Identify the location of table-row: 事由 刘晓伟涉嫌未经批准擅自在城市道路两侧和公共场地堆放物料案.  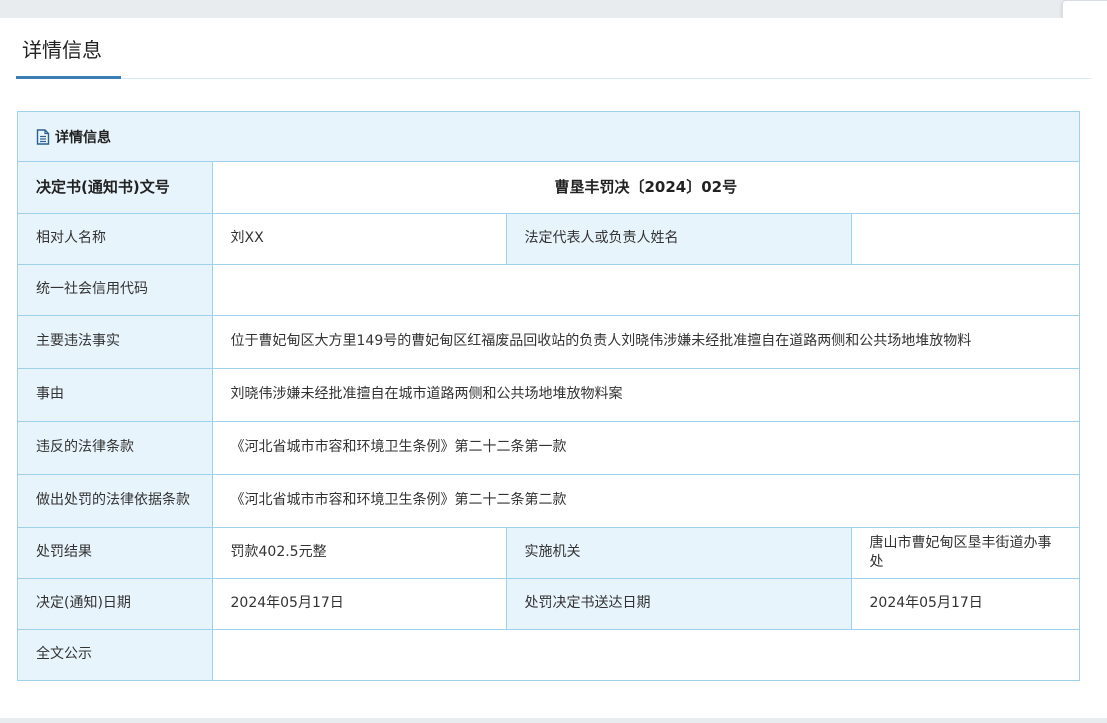
(549, 394).